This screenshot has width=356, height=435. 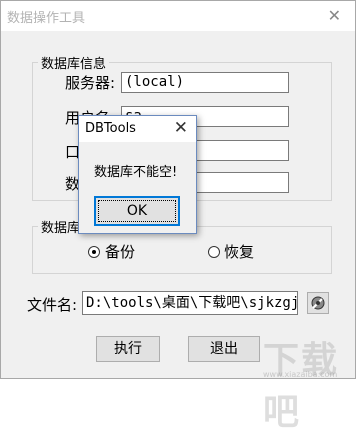 What do you see at coordinates (74, 64) in the screenshot?
I see `db-info-legend: 数据库信息` at bounding box center [74, 64].